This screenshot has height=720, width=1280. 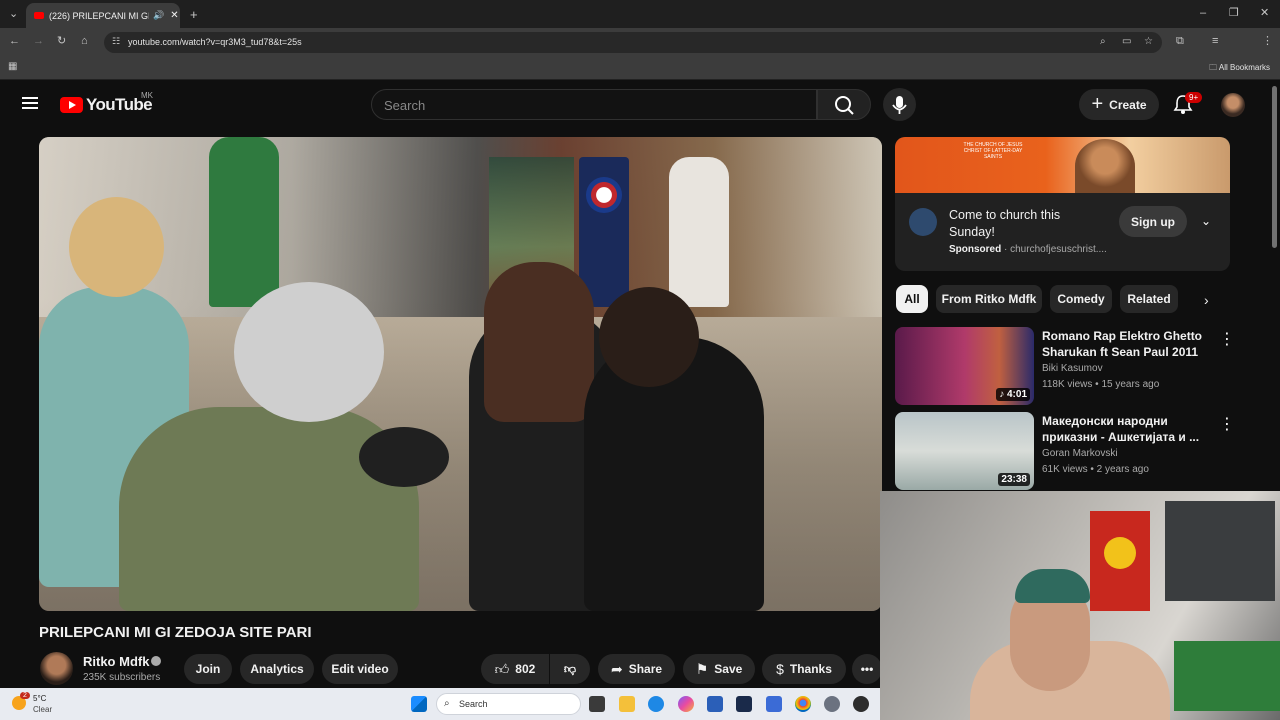 I want to click on create-label: Create, so click(x=1128, y=104).